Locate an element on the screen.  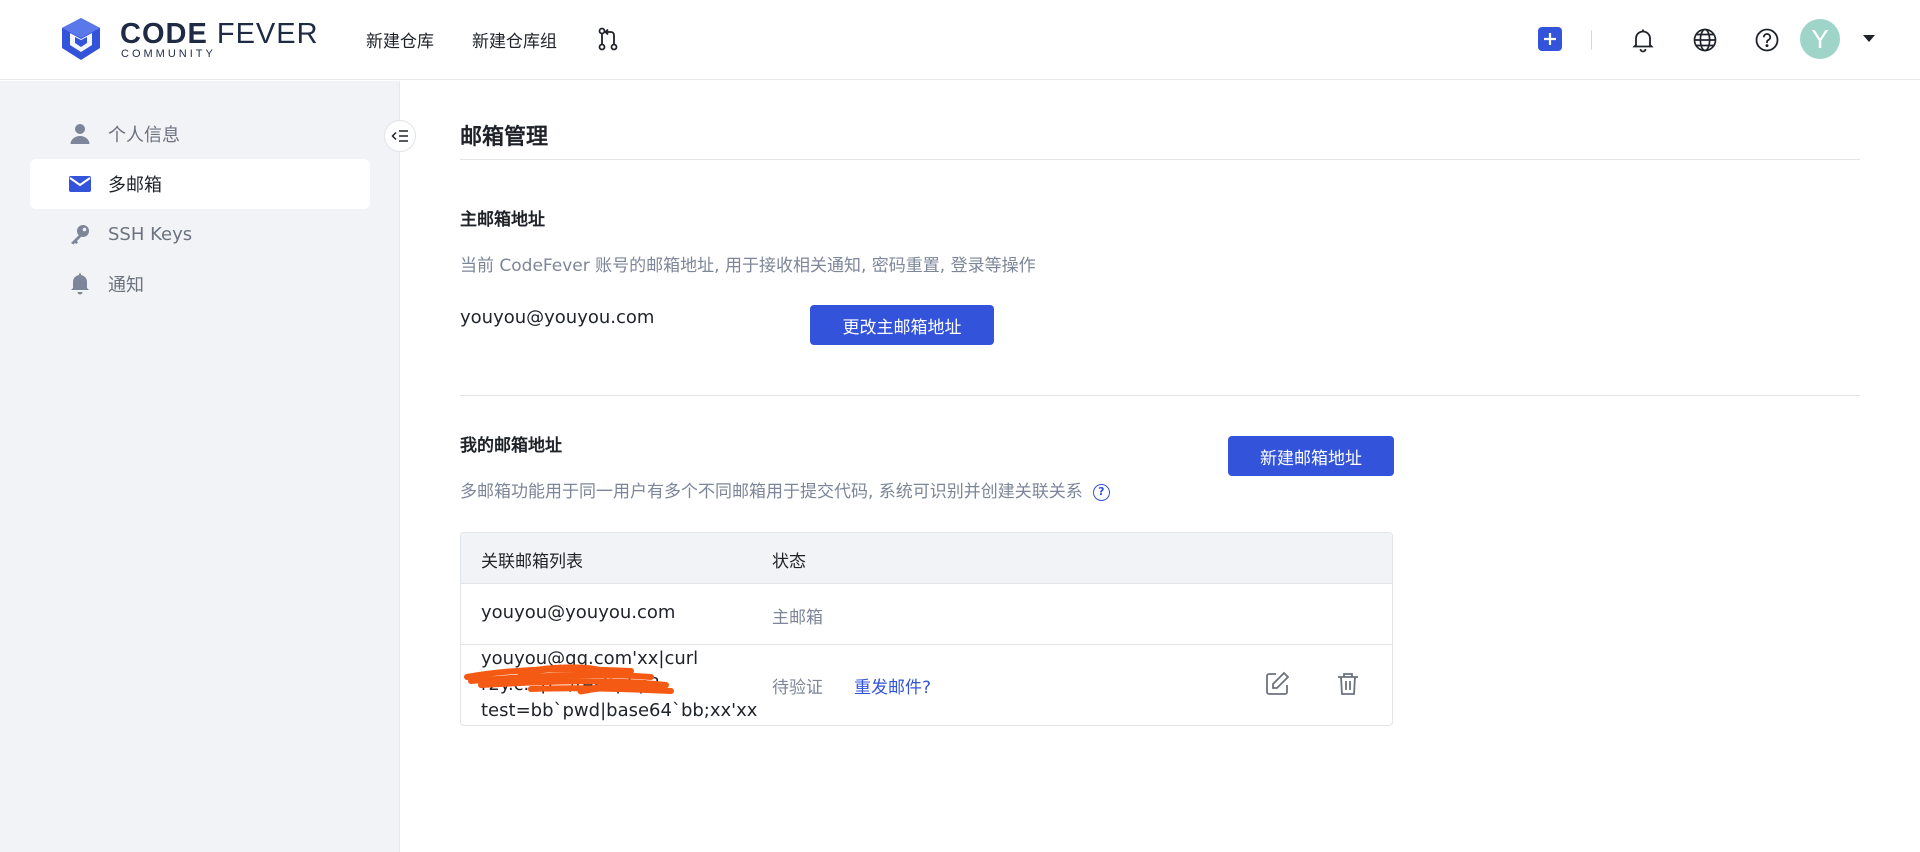
sidebar-item-label: SSH Keys is located at coordinates (150, 234).